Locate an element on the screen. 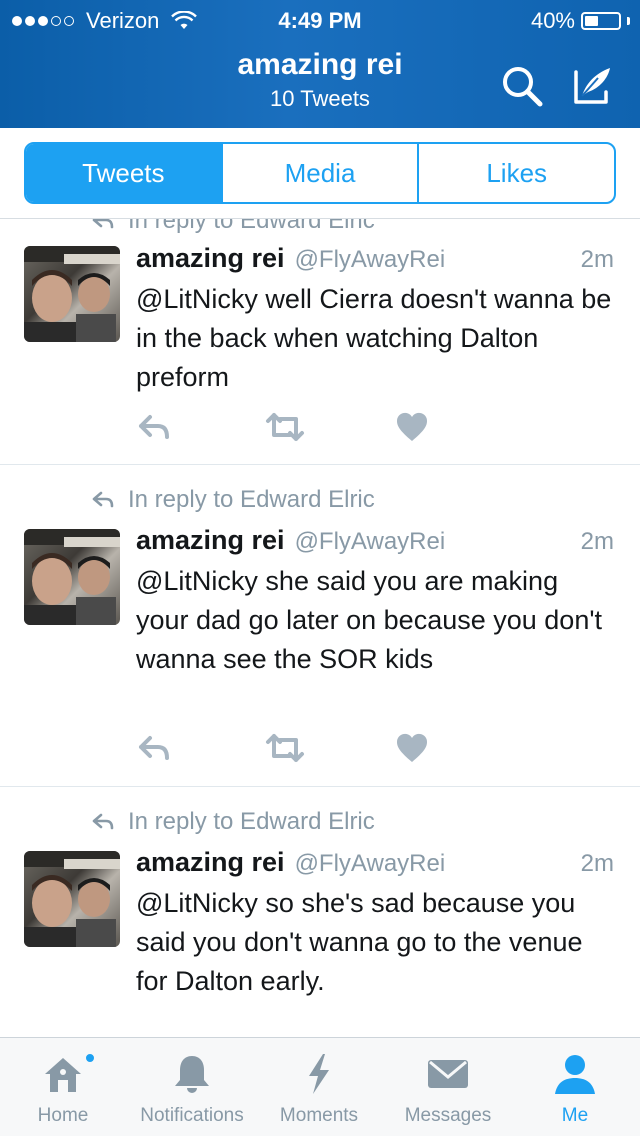 The height and width of the screenshot is (1136, 640). tab-notifications: Notifications is located at coordinates (192, 1087).